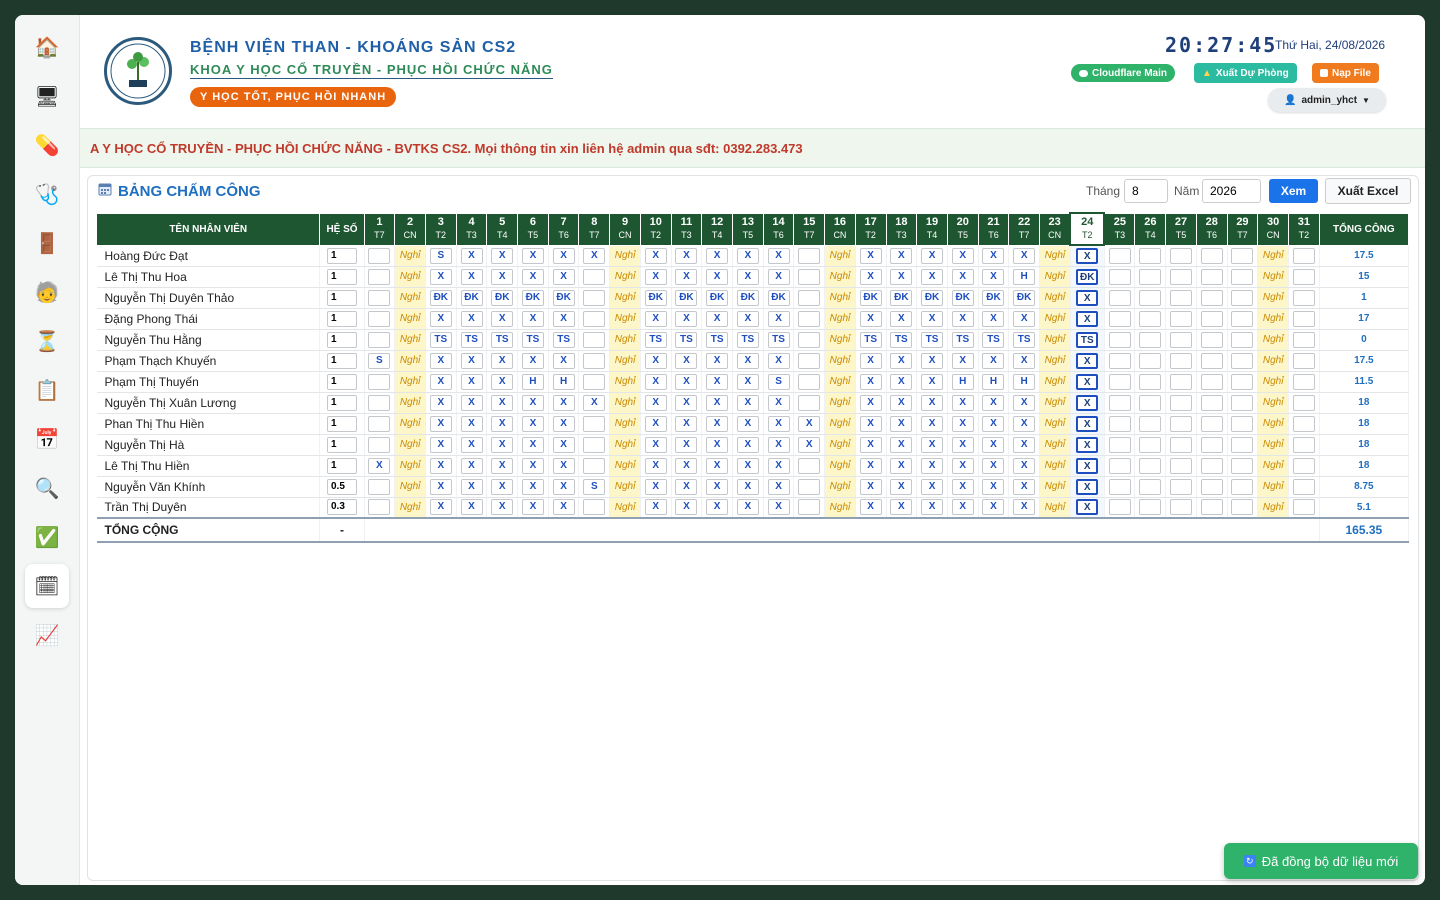 The height and width of the screenshot is (900, 1440). What do you see at coordinates (472, 298) in the screenshot?
I see `attendance-cell: ĐK` at bounding box center [472, 298].